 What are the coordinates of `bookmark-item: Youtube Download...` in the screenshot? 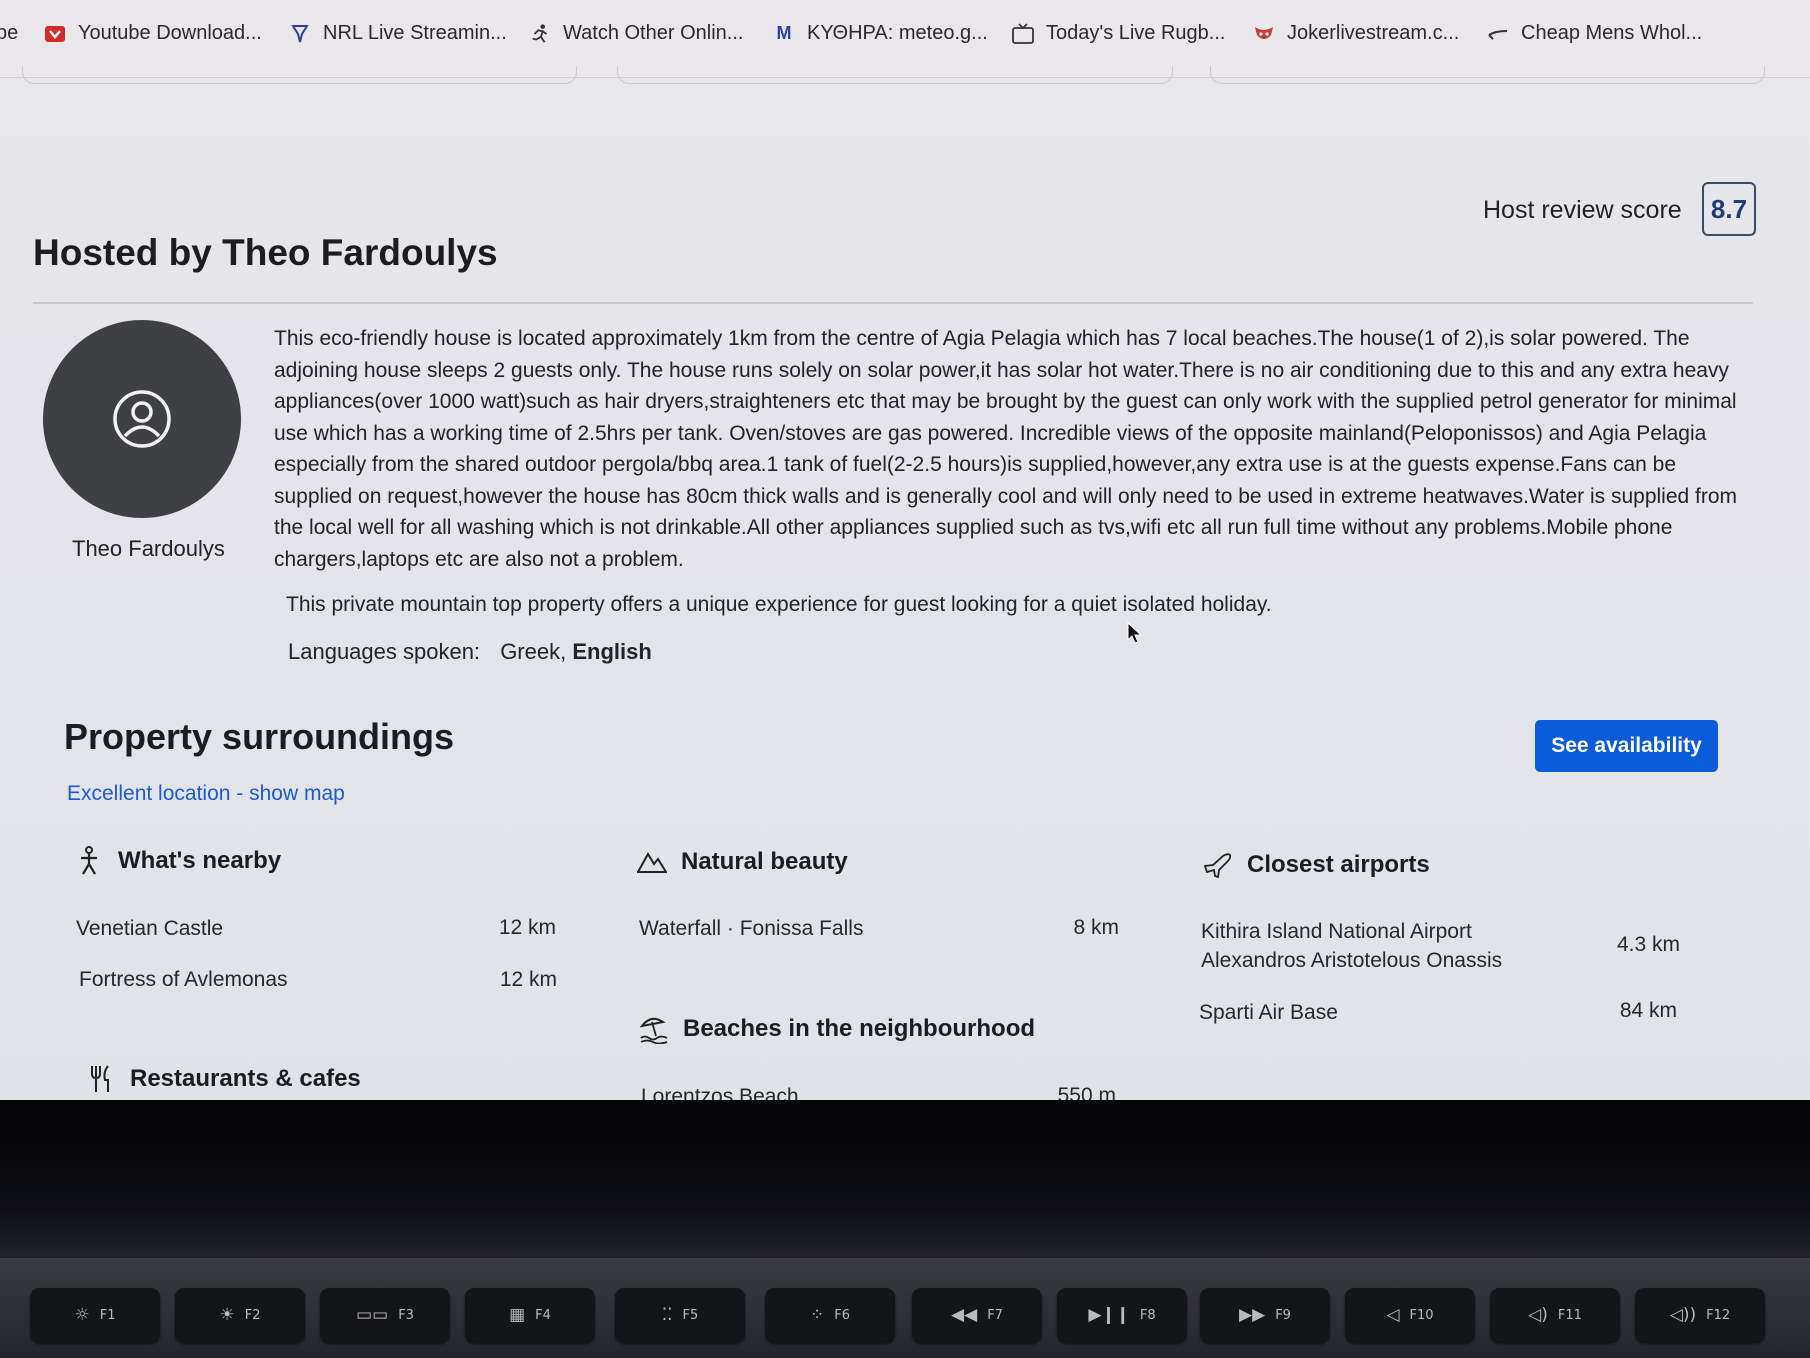 It's located at (153, 33).